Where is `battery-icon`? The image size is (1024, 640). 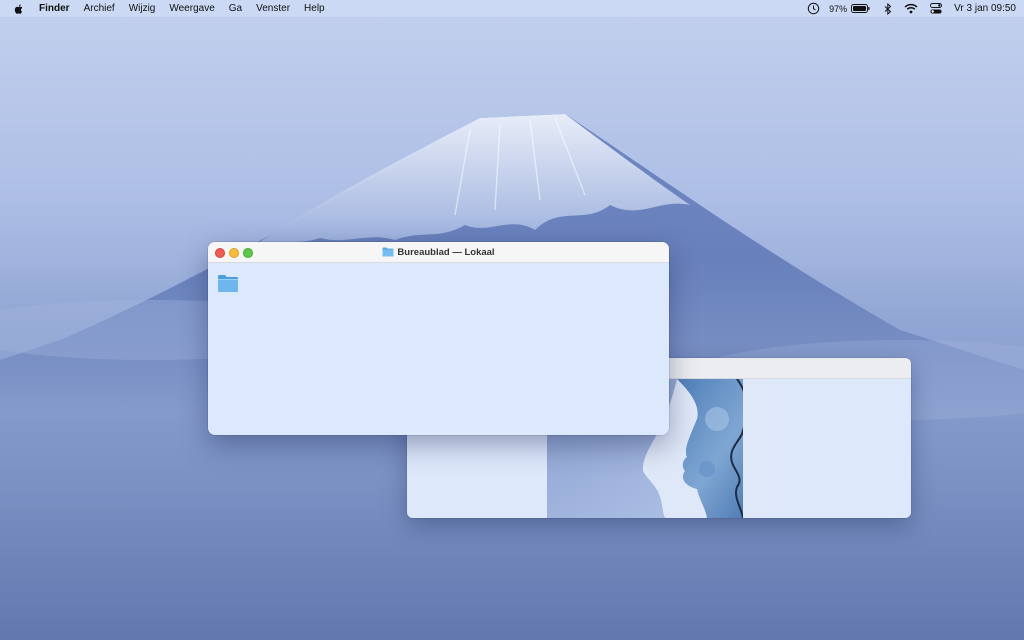
battery-icon is located at coordinates (860, 8).